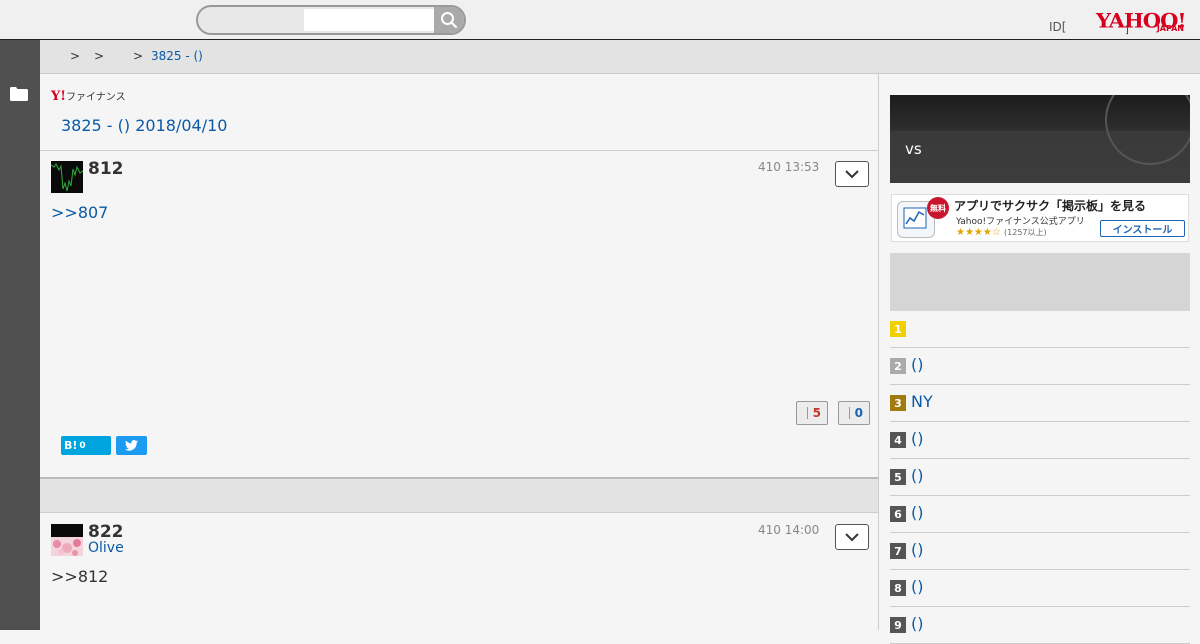 The image size is (1200, 644). Describe the element at coordinates (1142, 23) in the screenshot. I see `yahoo-japan-logo: YAHOO! JAPAN` at that location.